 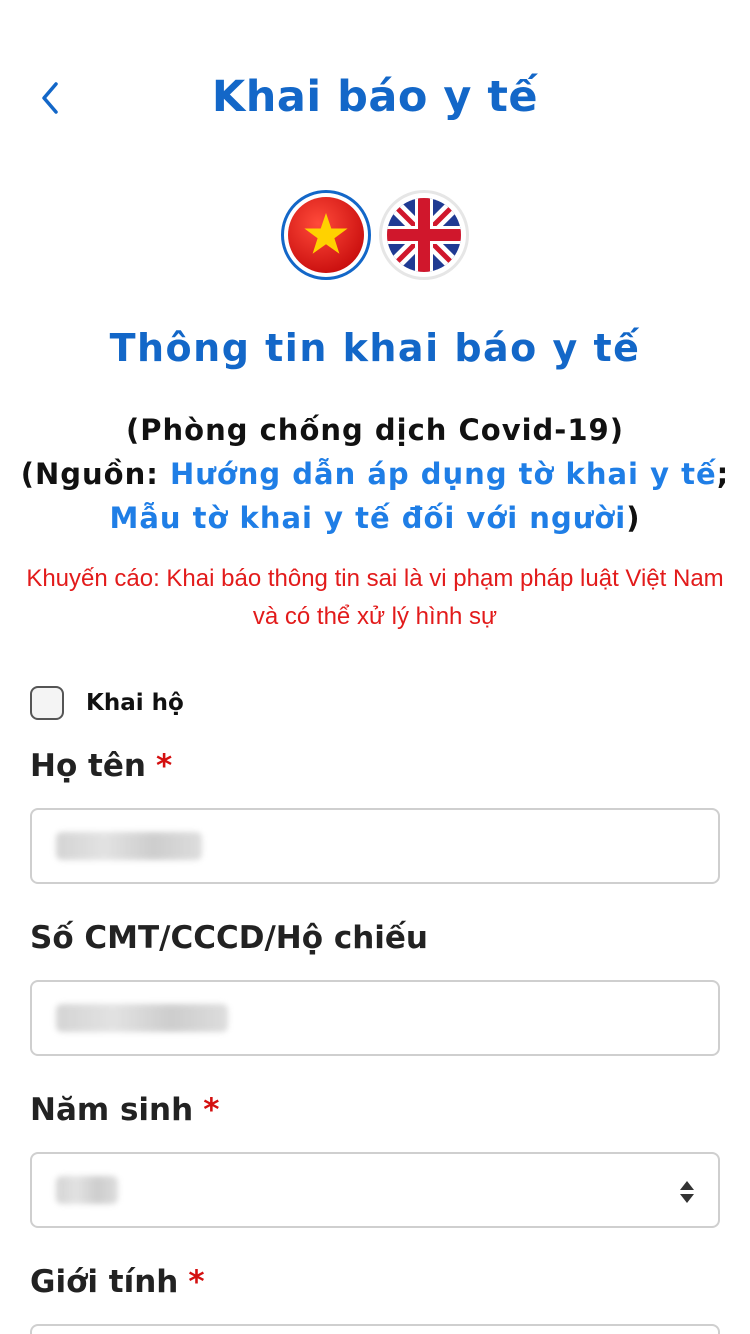 I want to click on gender-label: Giới tính *, so click(x=117, y=1282).